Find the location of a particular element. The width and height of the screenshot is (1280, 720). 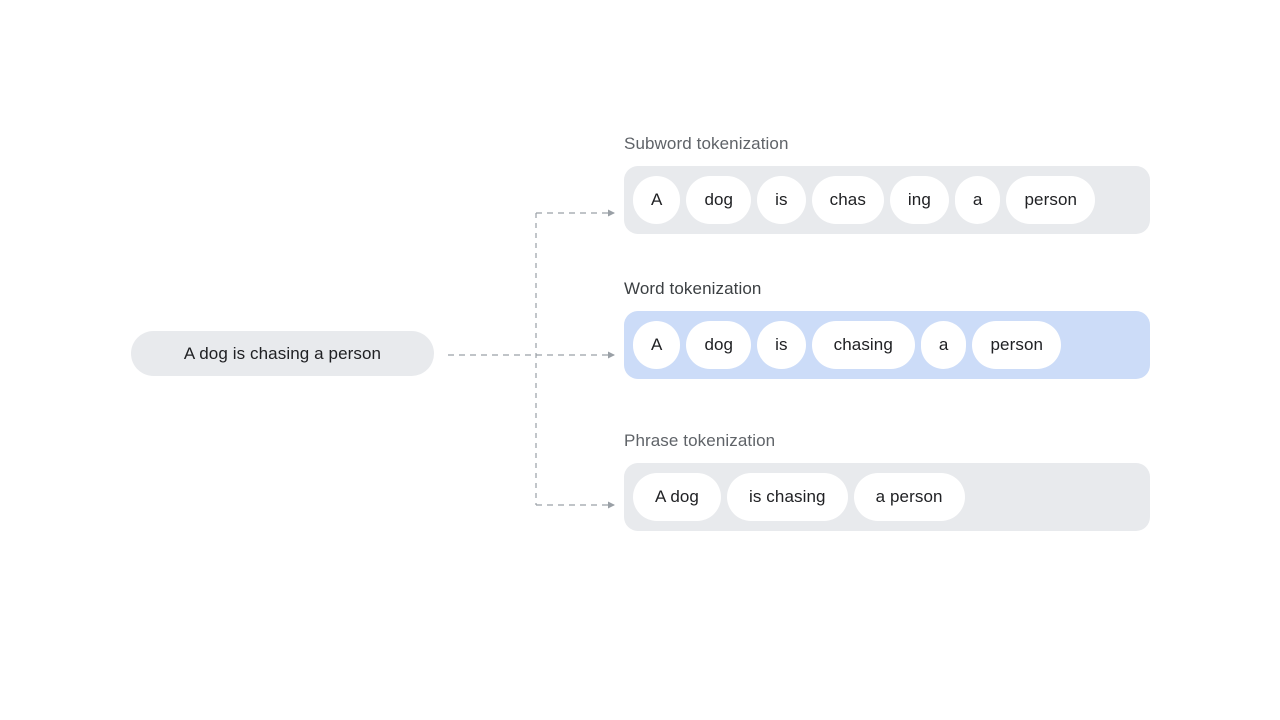

token-chip: a person is located at coordinates (909, 497).